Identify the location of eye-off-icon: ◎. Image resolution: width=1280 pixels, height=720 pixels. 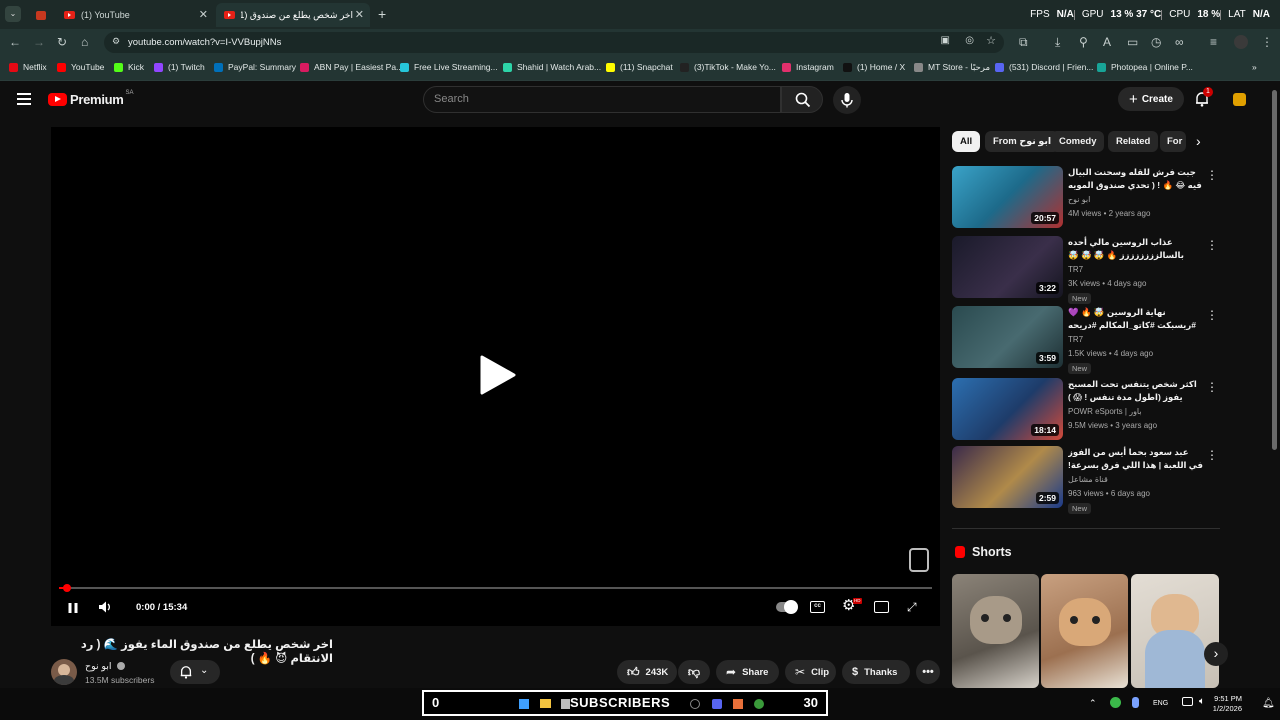
(969, 40).